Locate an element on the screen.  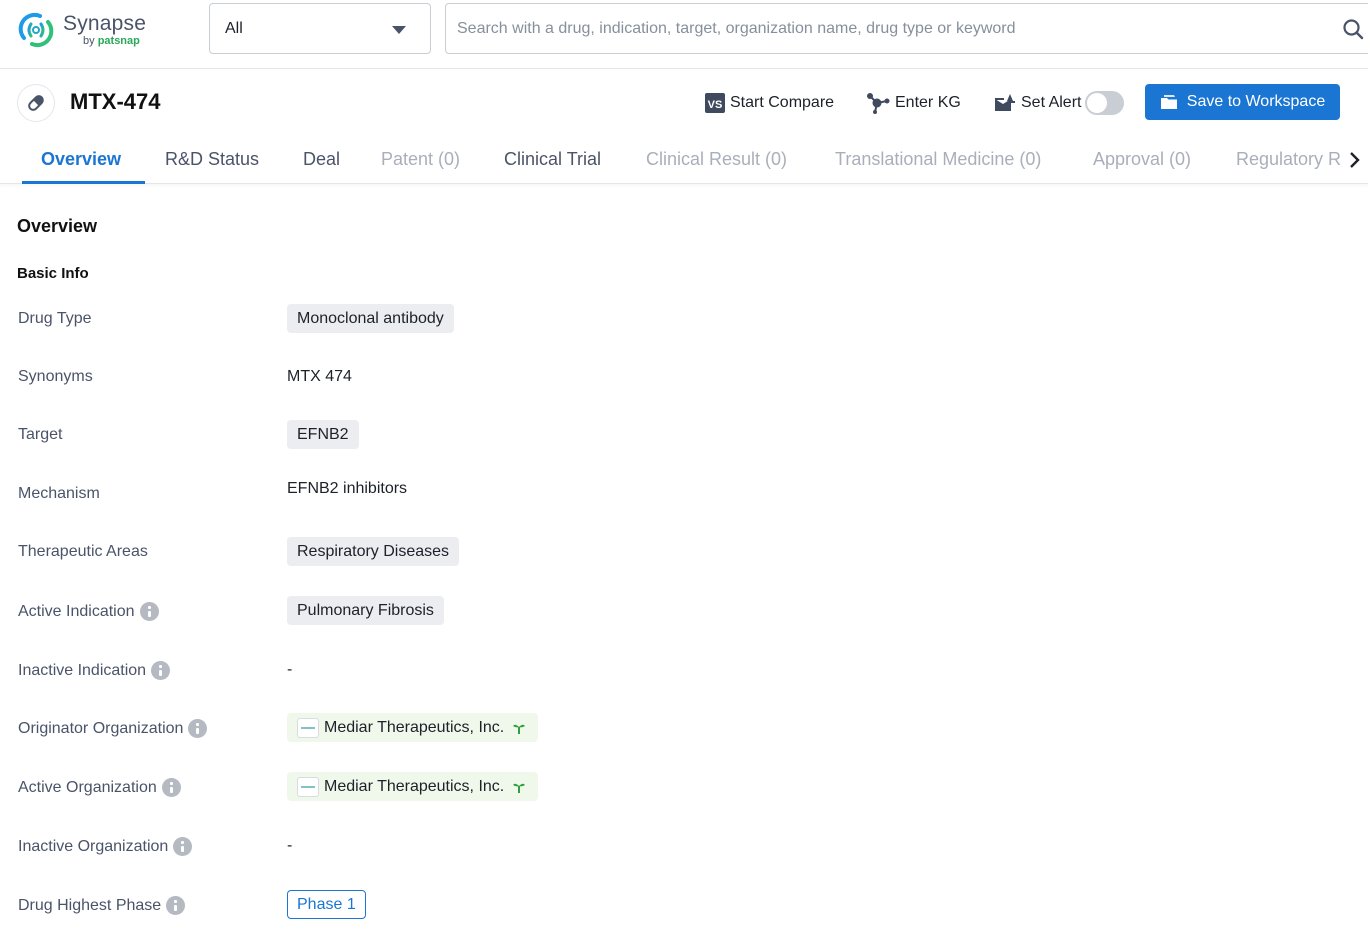
set-alert-label: Set Alert is located at coordinates (1051, 102).